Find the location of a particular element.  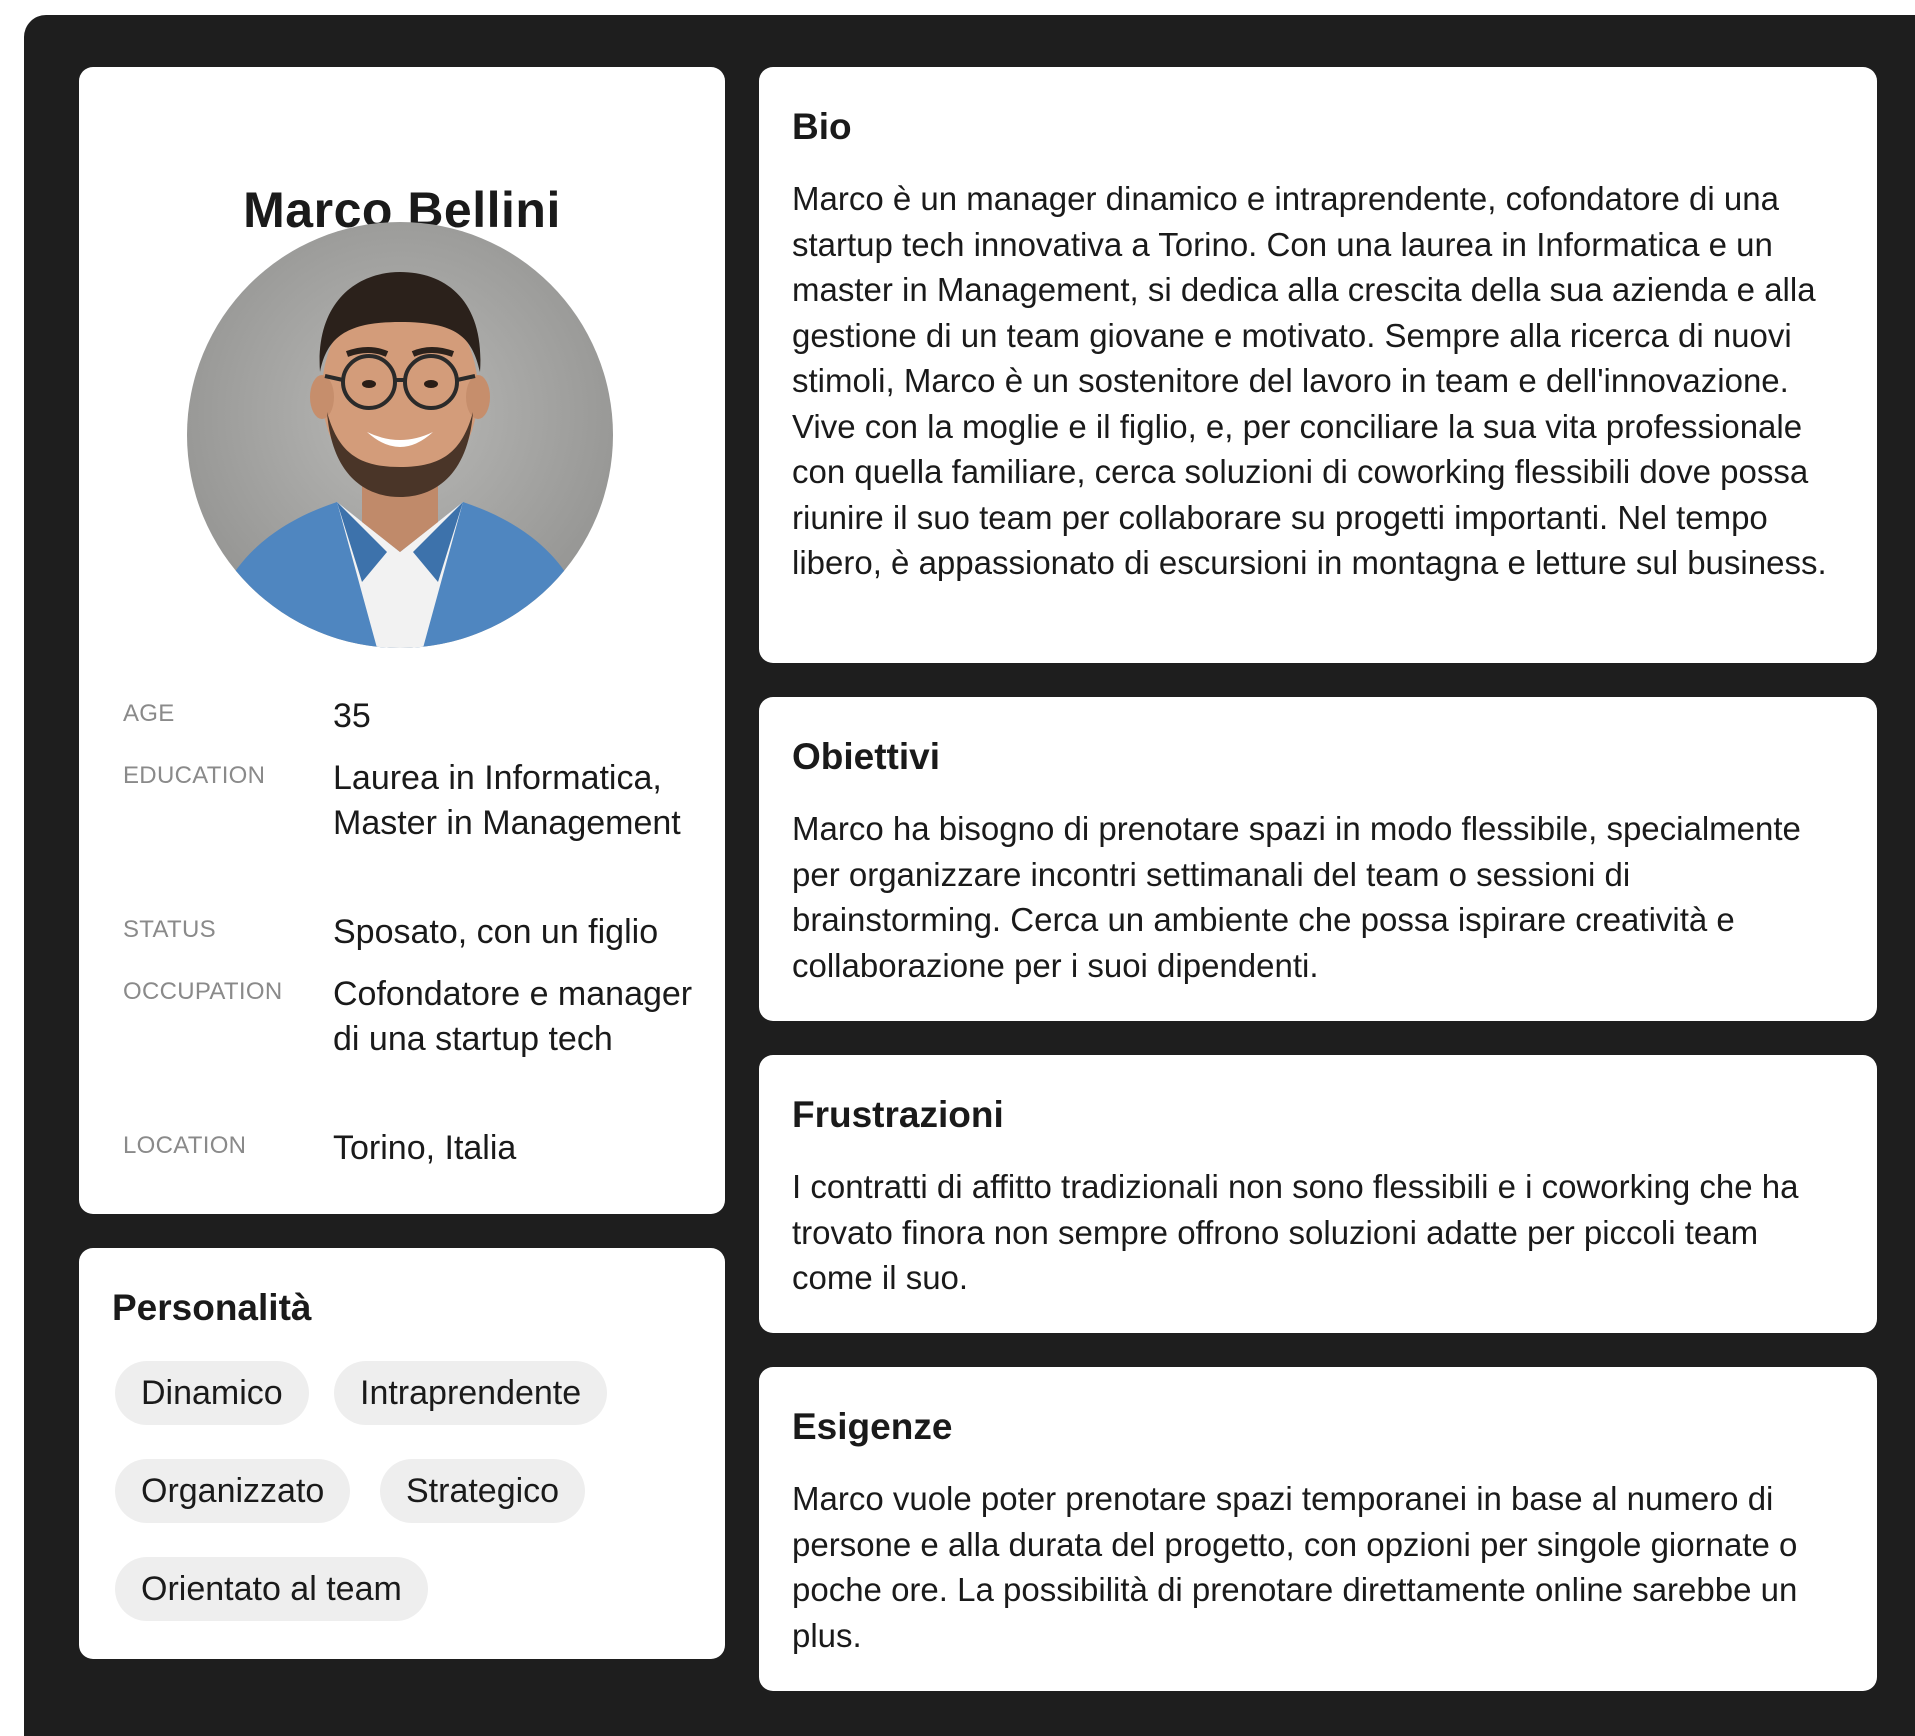

bio-title: Bio is located at coordinates (822, 126).